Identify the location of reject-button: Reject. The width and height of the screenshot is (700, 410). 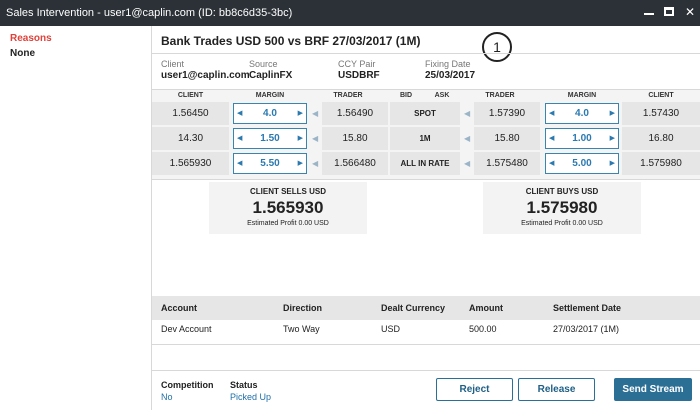
(474, 389).